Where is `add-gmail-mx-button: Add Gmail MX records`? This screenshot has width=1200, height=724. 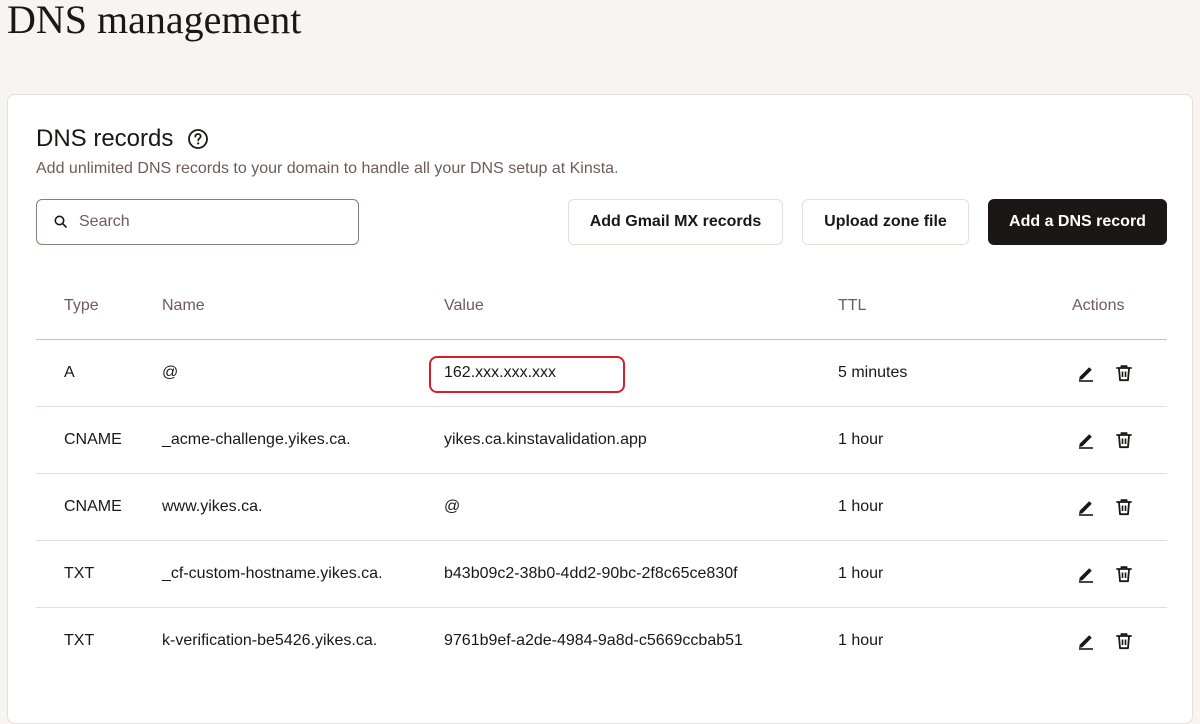 add-gmail-mx-button: Add Gmail MX records is located at coordinates (675, 222).